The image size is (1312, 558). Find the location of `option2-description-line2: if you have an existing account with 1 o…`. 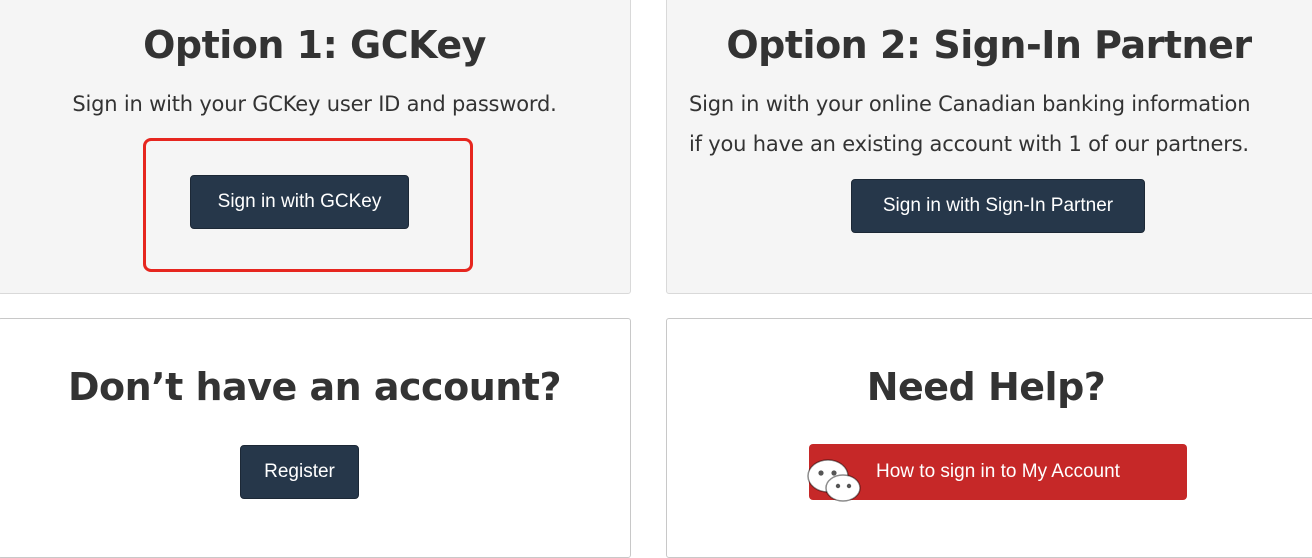

option2-description-line2: if you have an existing account with 1 o… is located at coordinates (969, 144).